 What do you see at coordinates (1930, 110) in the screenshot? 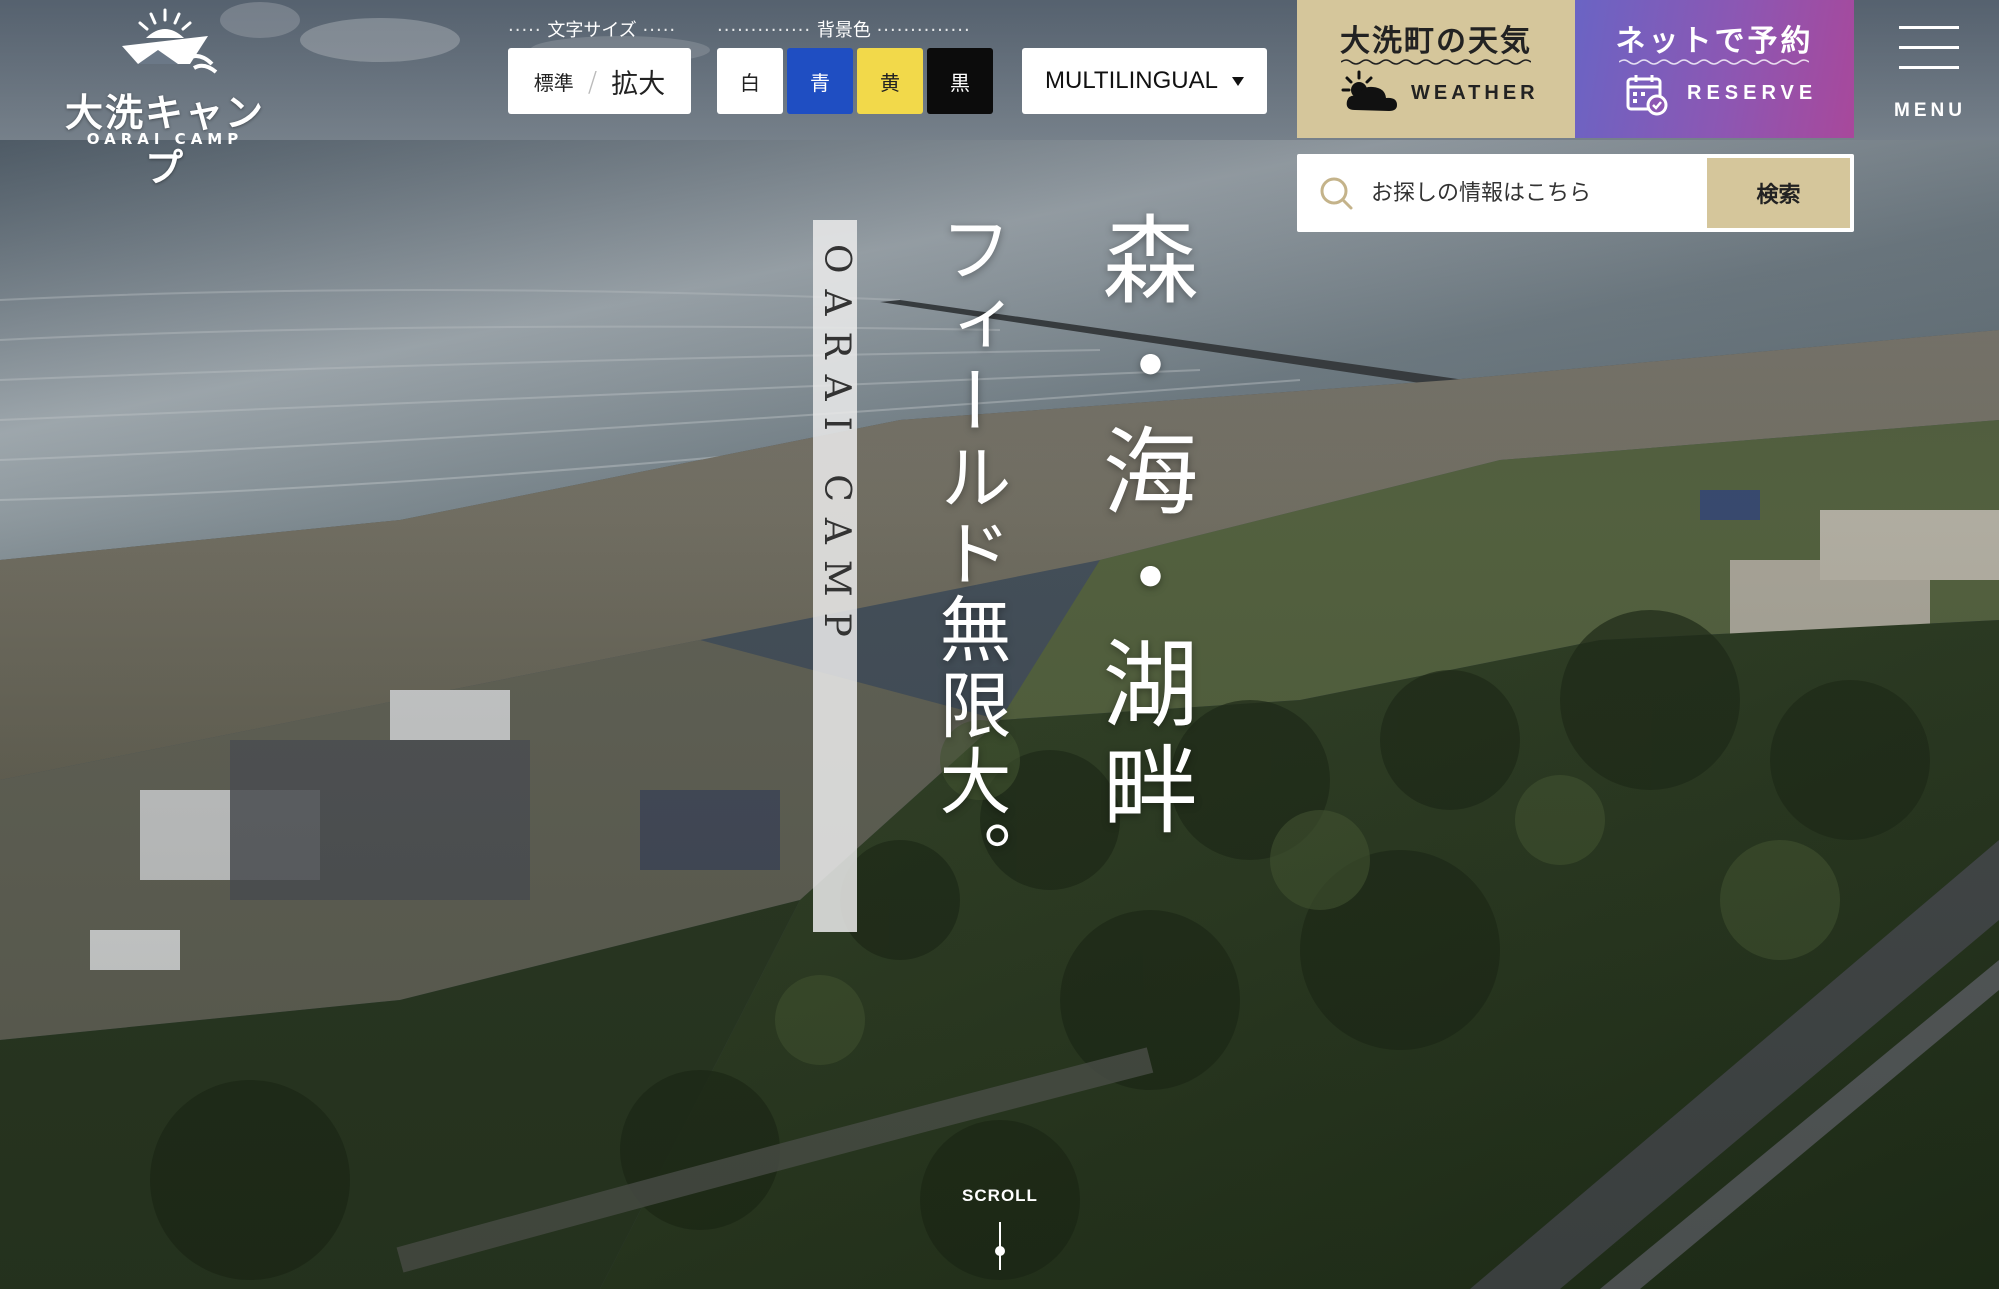
I see `menu-label: MENU` at bounding box center [1930, 110].